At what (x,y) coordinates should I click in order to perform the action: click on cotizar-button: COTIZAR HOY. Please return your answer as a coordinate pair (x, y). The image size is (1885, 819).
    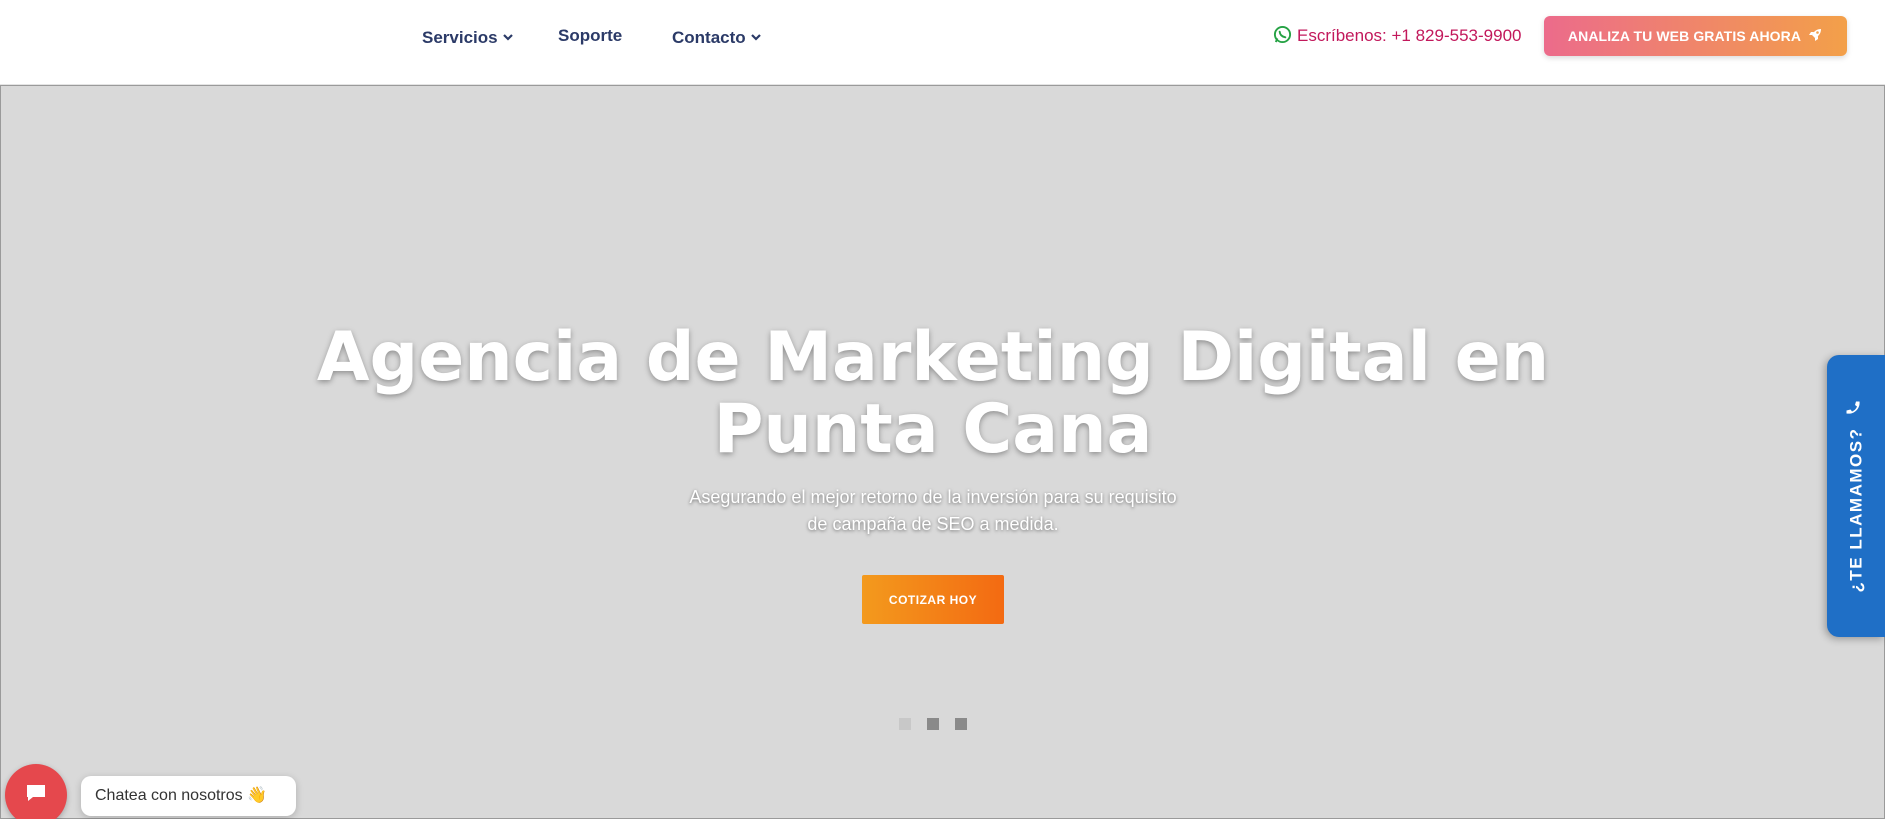
    Looking at the image, I should click on (933, 599).